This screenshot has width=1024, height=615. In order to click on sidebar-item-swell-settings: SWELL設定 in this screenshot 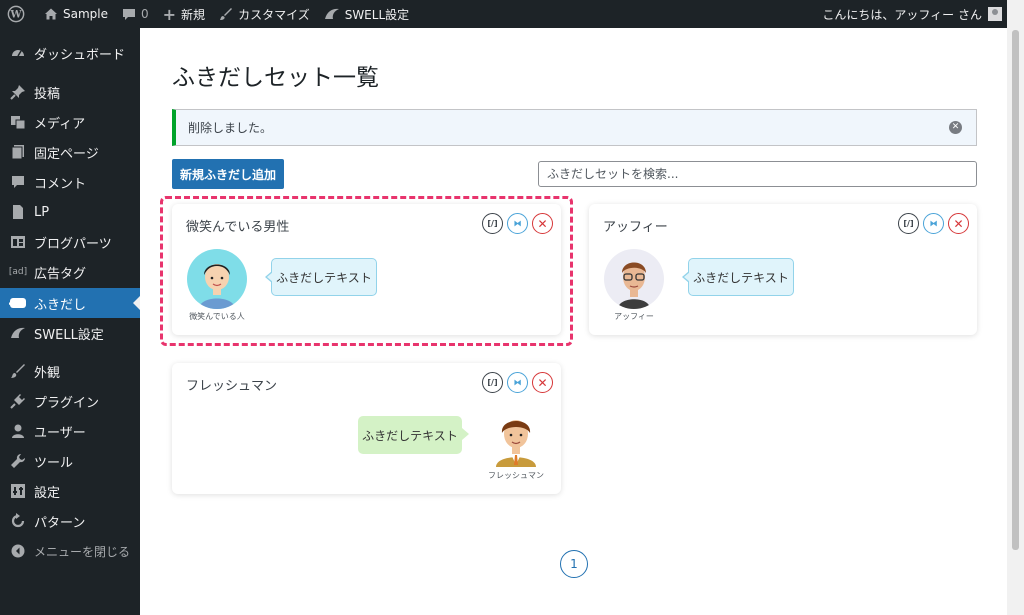, I will do `click(70, 333)`.